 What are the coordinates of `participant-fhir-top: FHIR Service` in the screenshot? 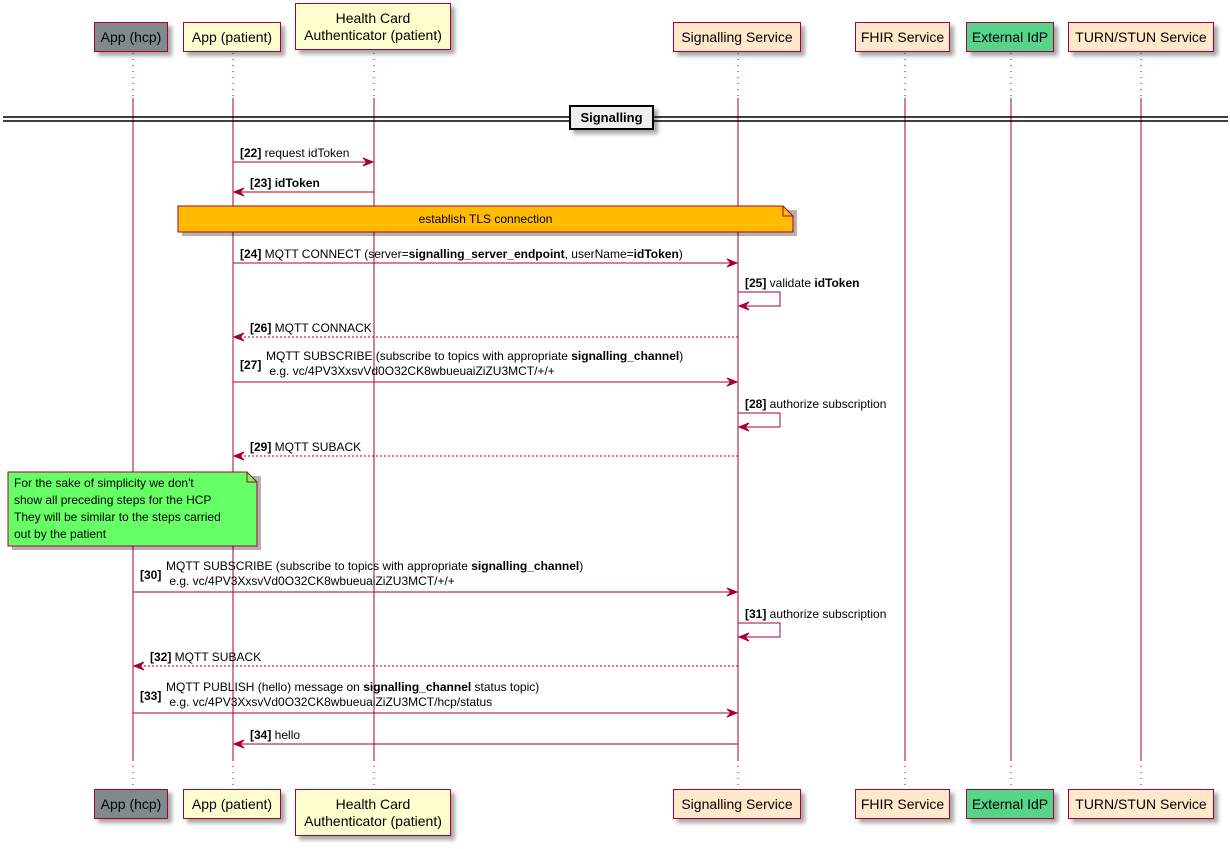 It's located at (902, 37).